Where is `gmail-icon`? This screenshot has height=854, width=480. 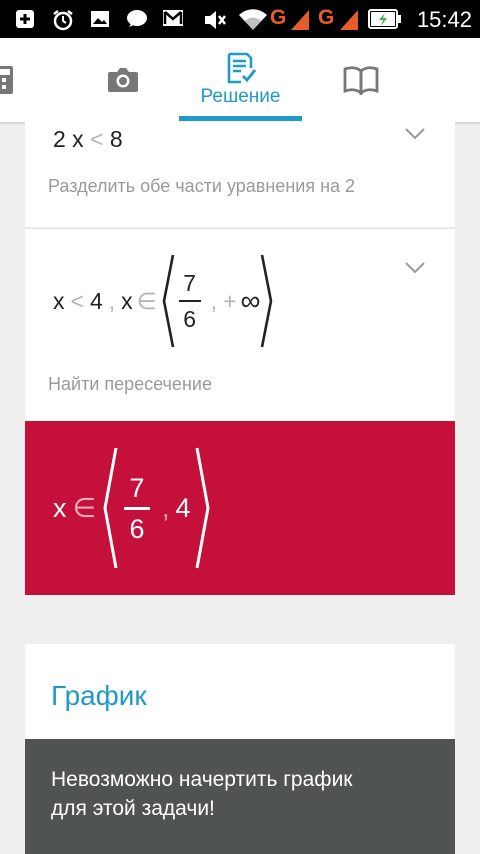 gmail-icon is located at coordinates (173, 18).